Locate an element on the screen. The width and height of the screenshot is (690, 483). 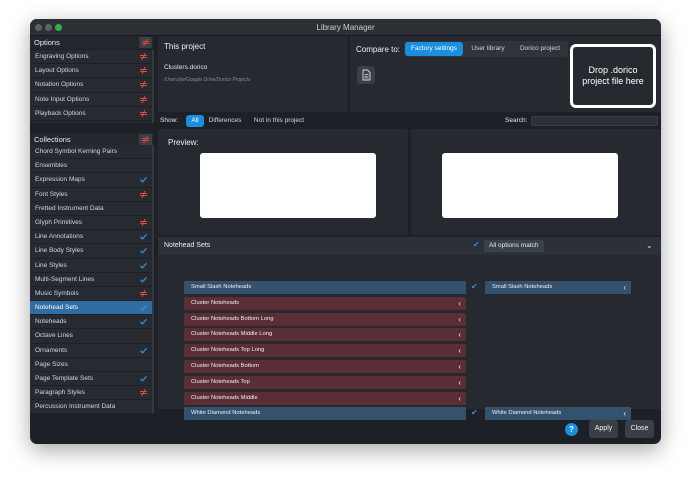
options-item-label: Note Input Options is located at coordinates (62, 99).